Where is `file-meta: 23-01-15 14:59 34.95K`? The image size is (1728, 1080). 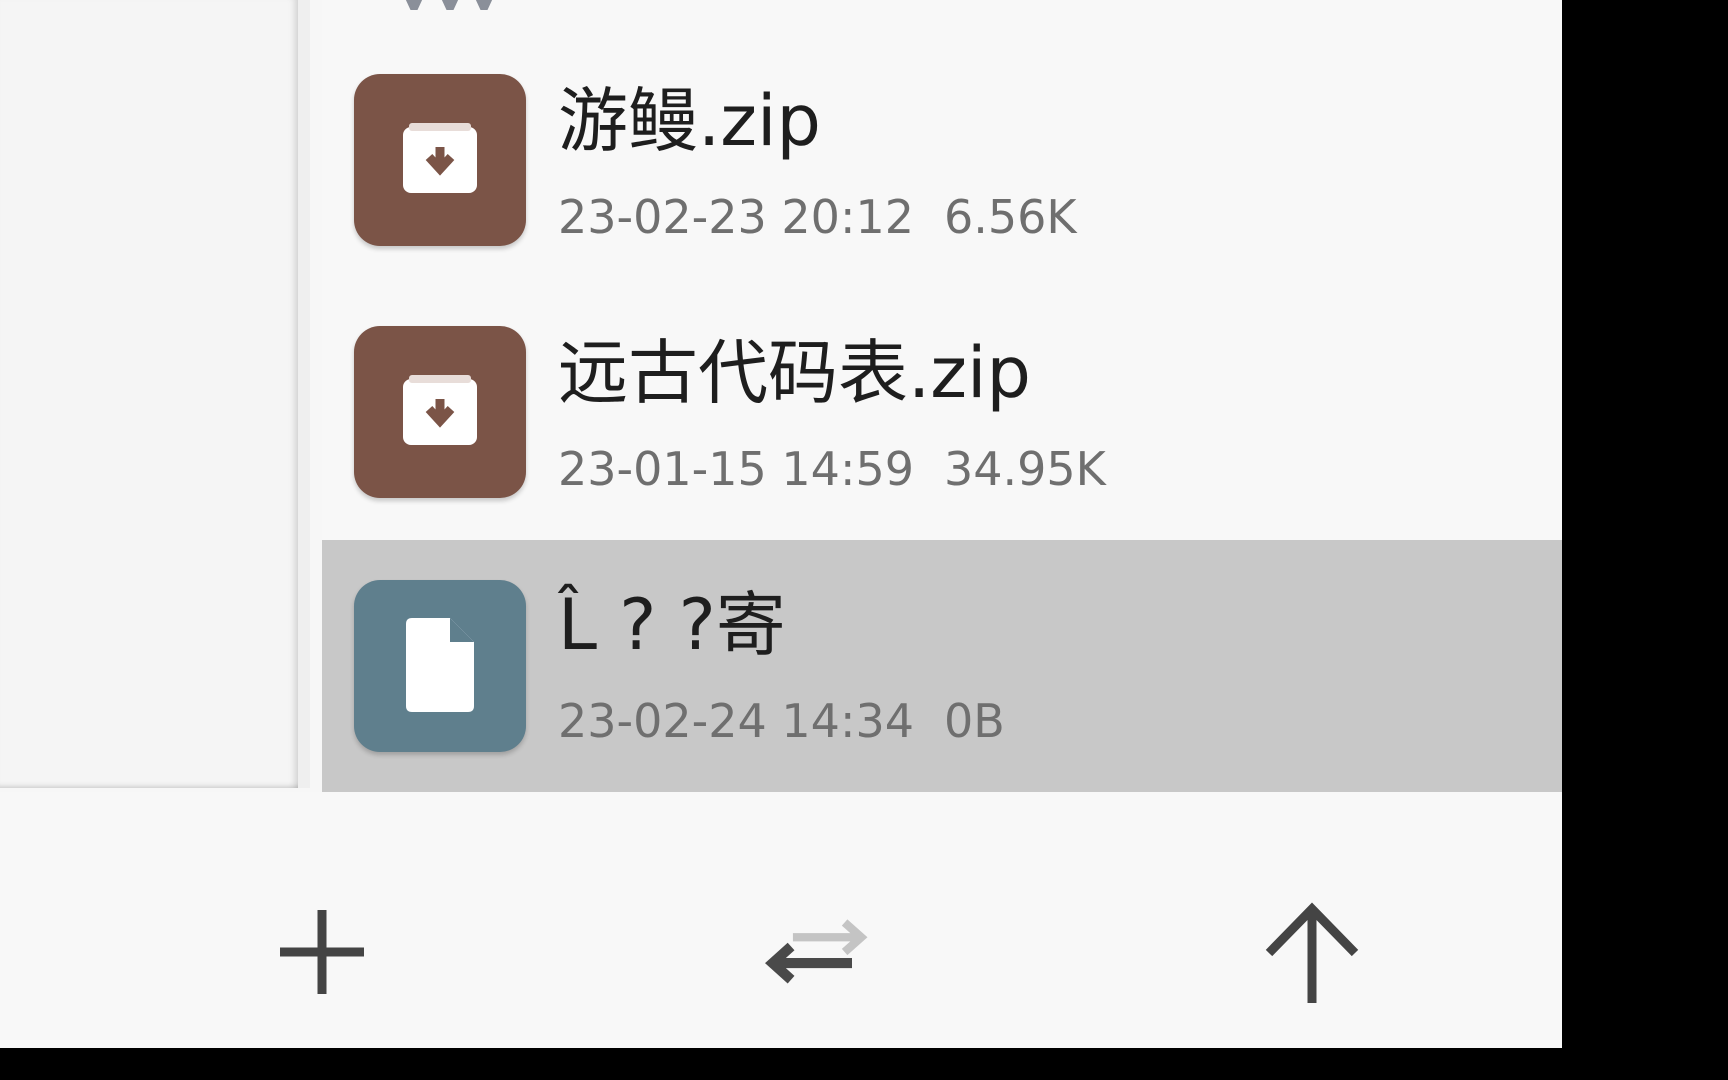 file-meta: 23-01-15 14:59 34.95K is located at coordinates (832, 469).